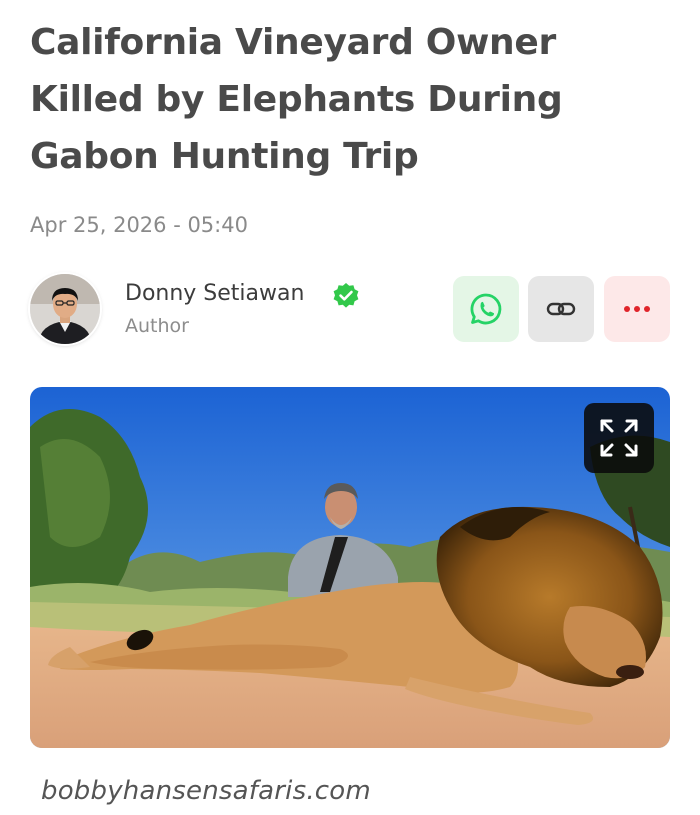 The width and height of the screenshot is (700, 815). I want to click on verified-badge-icon, so click(346, 295).